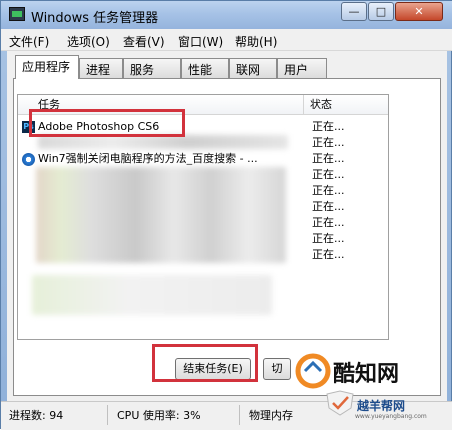  I want to click on tab-performance: 性能, so click(205, 68).